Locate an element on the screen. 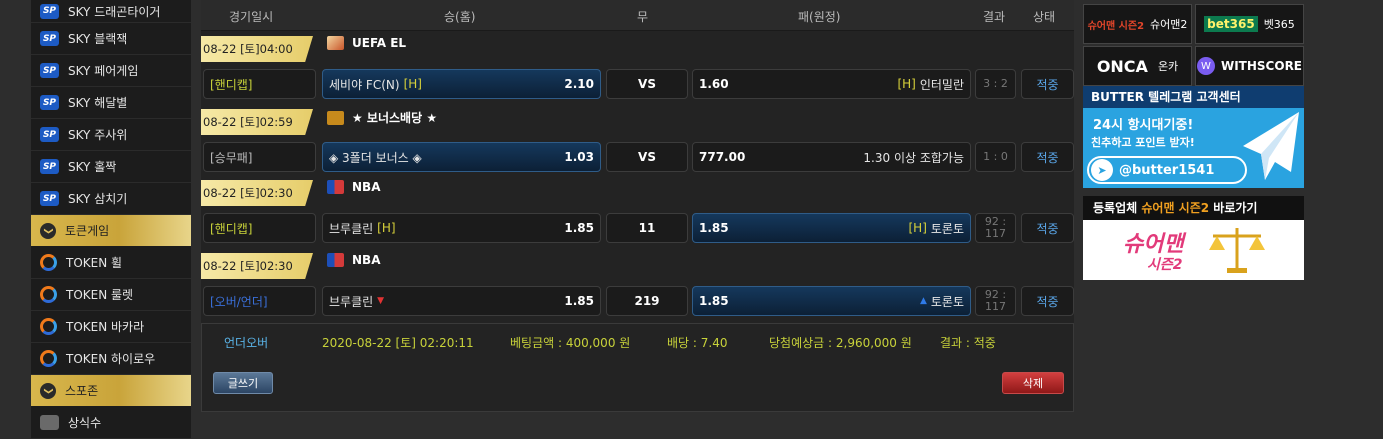 This screenshot has height=439, width=1383. sidebar-item: SP SKY 드래곤타이거 is located at coordinates (111, 11).